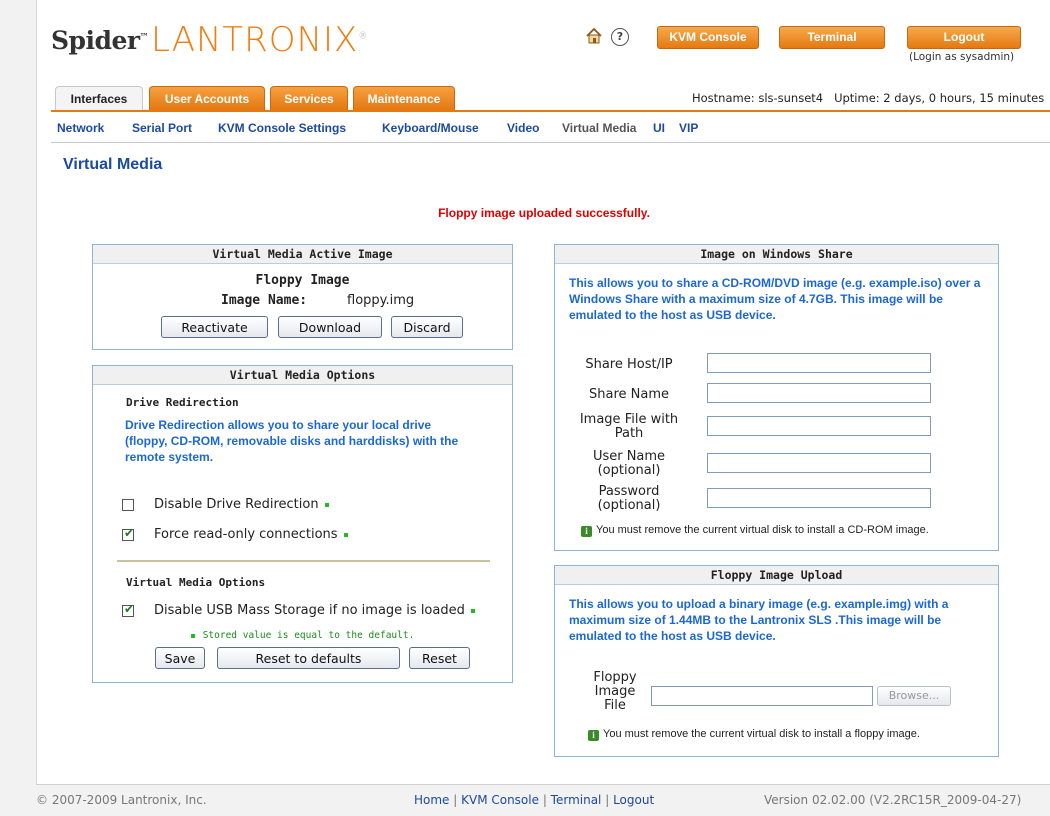 The height and width of the screenshot is (816, 1050). What do you see at coordinates (819, 498) in the screenshot?
I see `password-input` at bounding box center [819, 498].